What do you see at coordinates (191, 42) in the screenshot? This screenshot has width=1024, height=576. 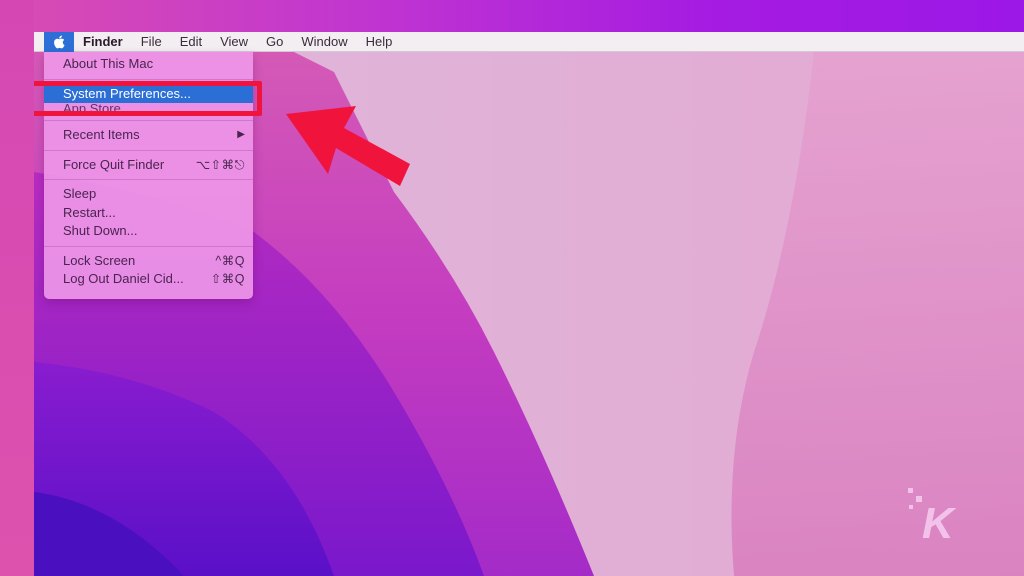 I see `menu-edit: Edit` at bounding box center [191, 42].